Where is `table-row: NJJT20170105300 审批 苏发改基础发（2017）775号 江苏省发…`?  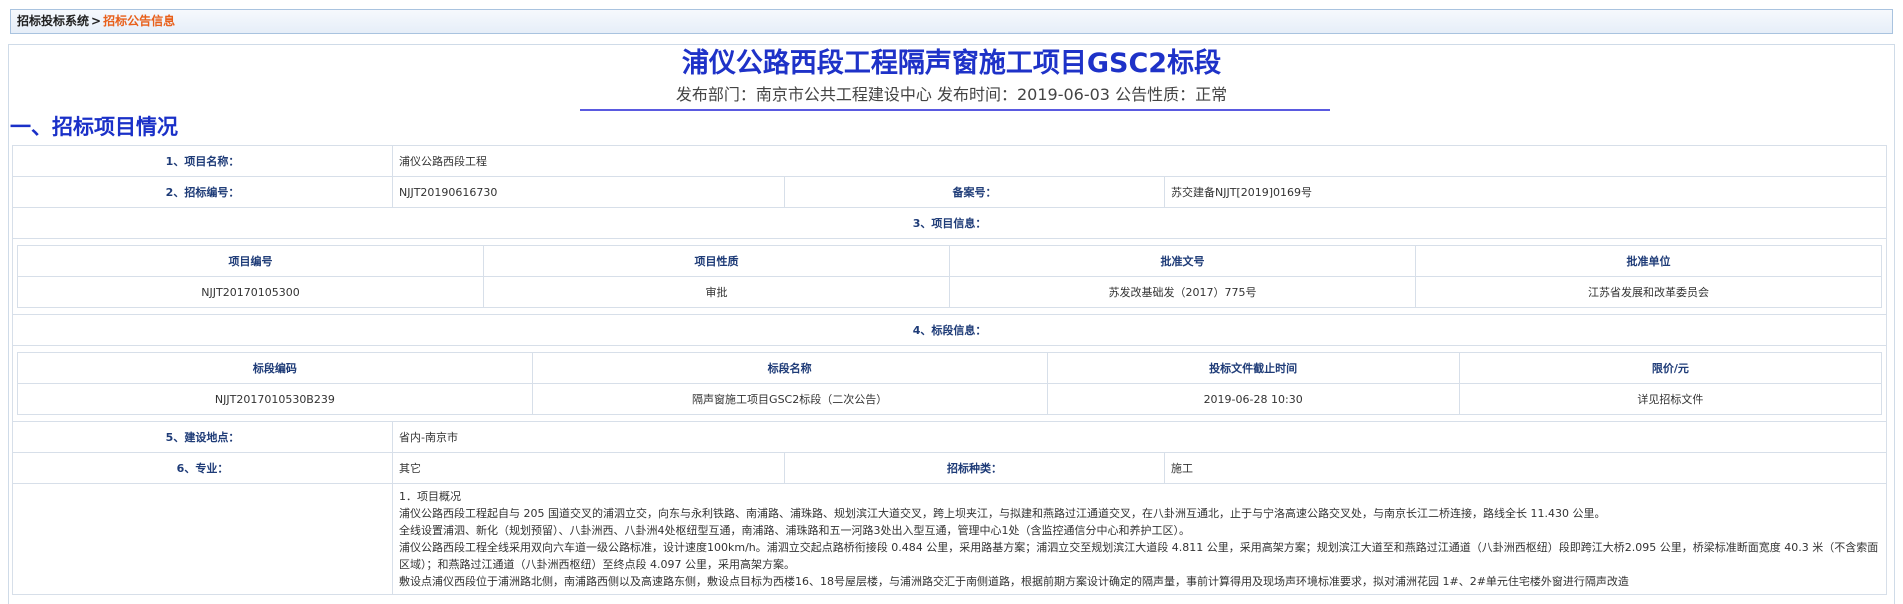 table-row: NJJT20170105300 审批 苏发改基础发（2017）775号 江苏省发… is located at coordinates (950, 292).